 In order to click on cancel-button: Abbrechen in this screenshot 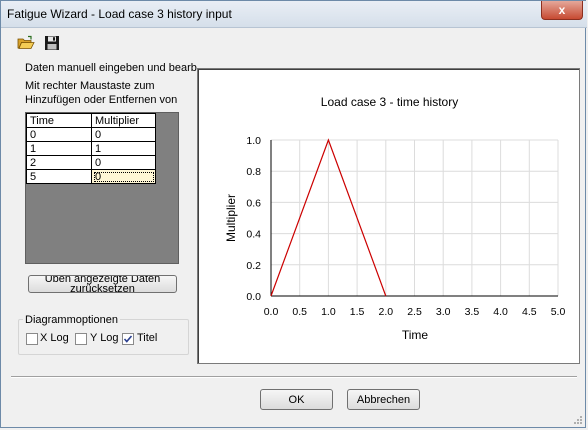, I will do `click(383, 399)`.